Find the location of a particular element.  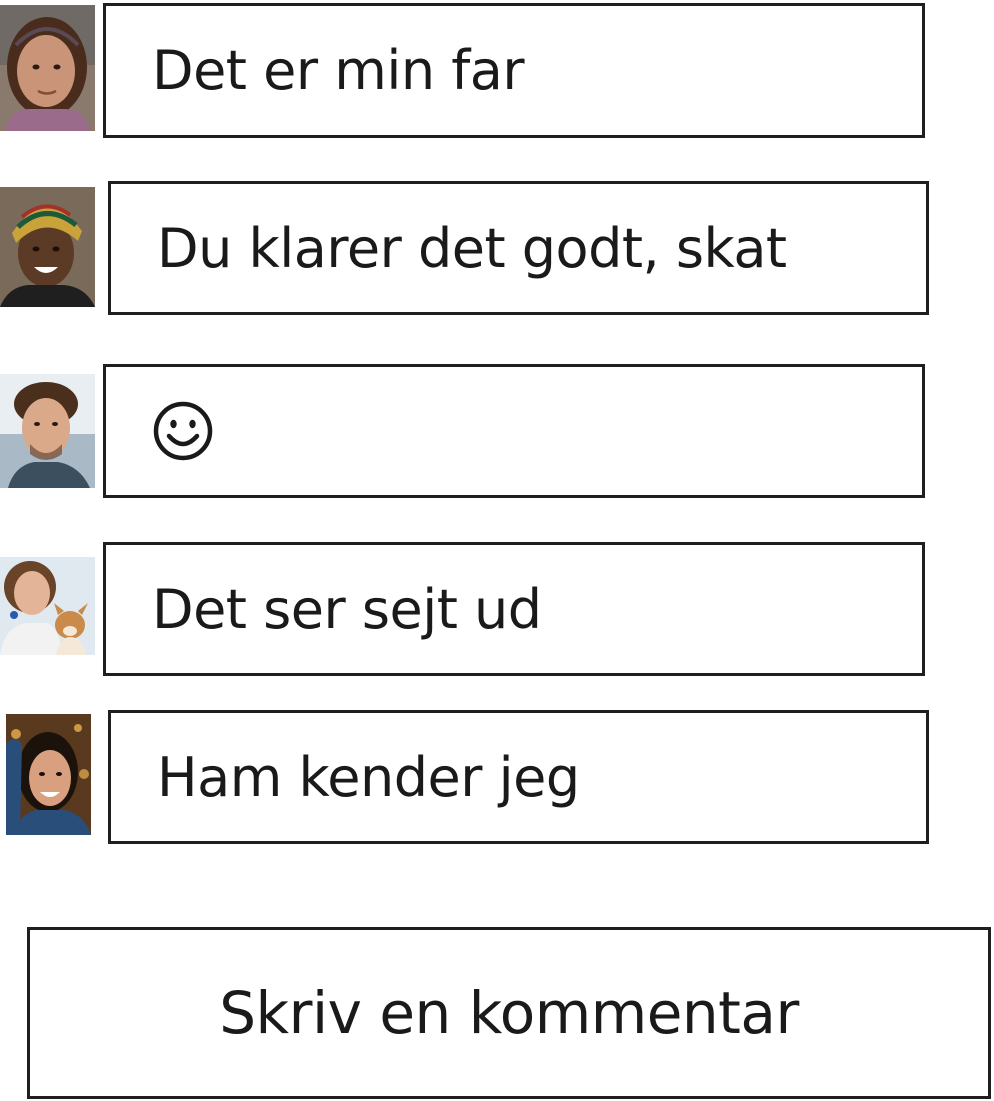

comment-input-placeholder: Skriv en kommentar is located at coordinates (509, 1013).